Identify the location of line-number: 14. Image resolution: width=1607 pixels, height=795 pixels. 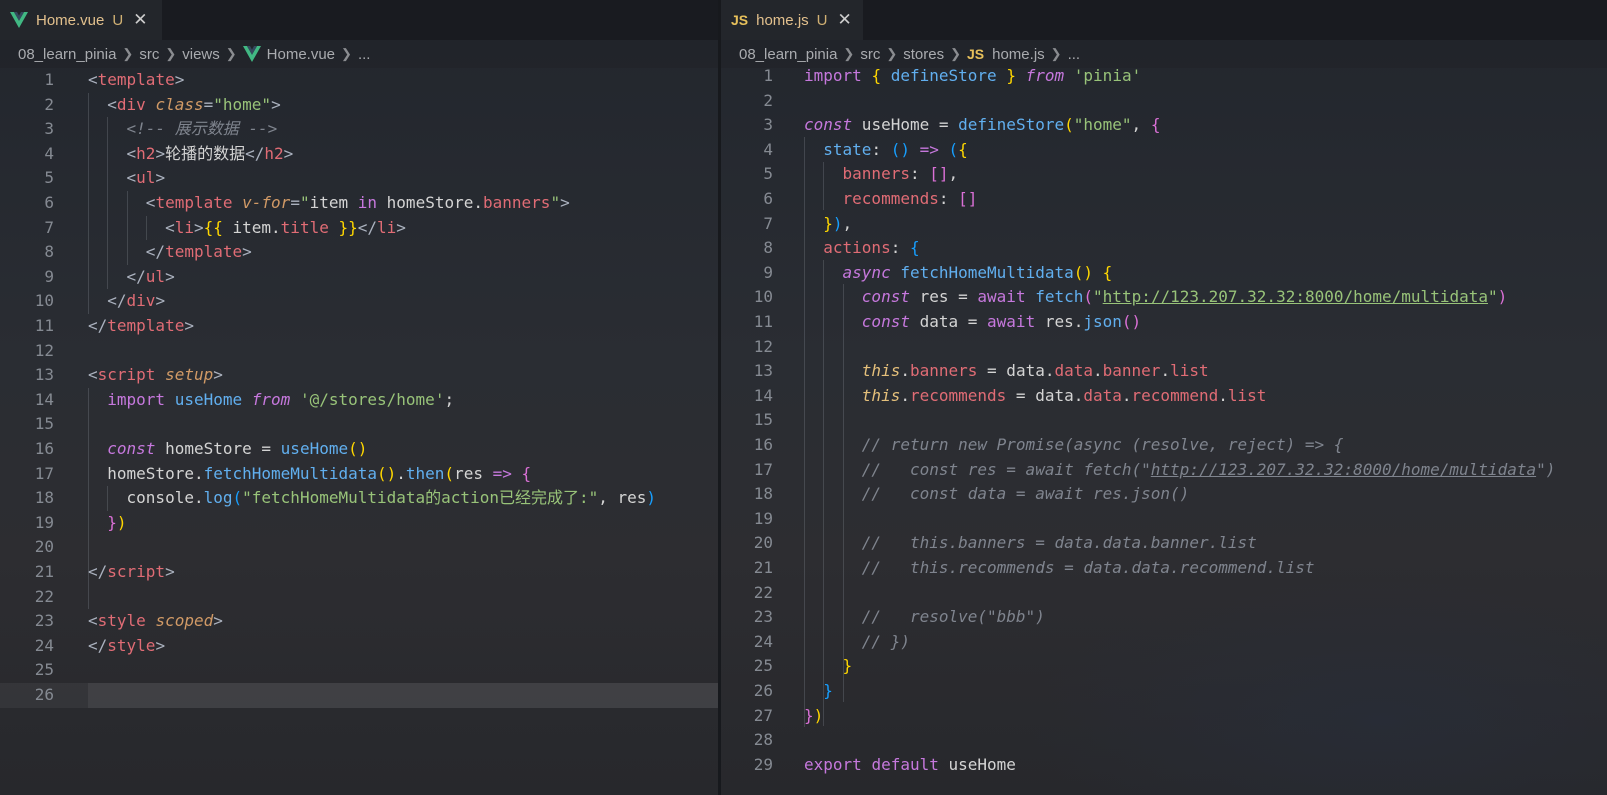
(763, 395).